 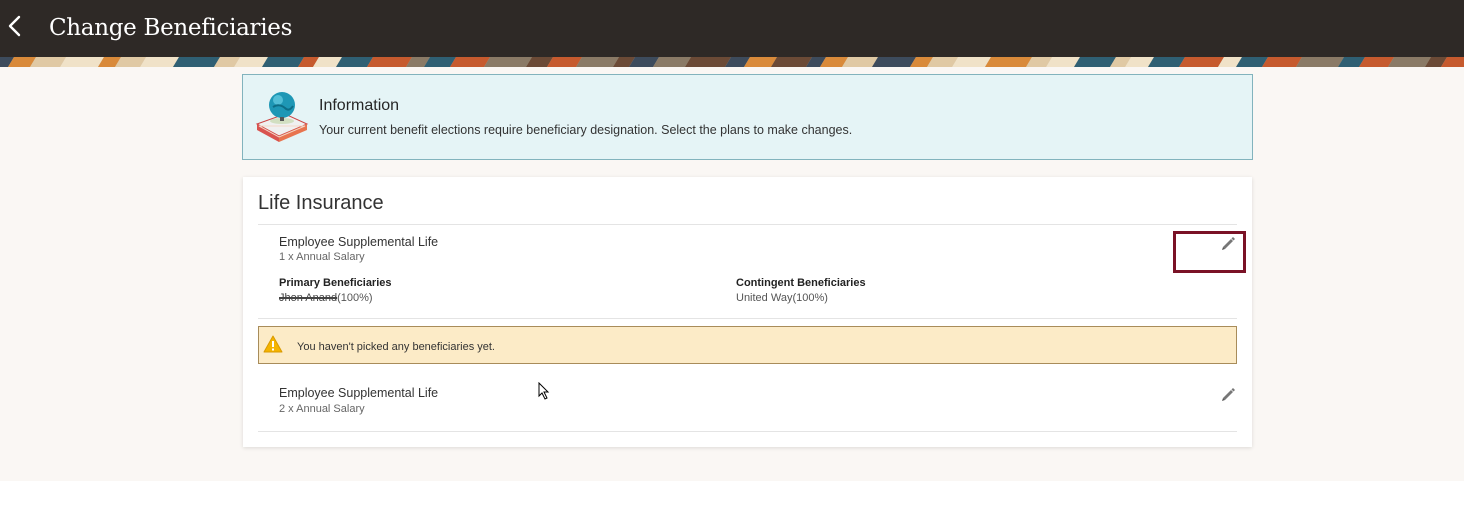 I want to click on warning-triangle-icon, so click(x=273, y=344).